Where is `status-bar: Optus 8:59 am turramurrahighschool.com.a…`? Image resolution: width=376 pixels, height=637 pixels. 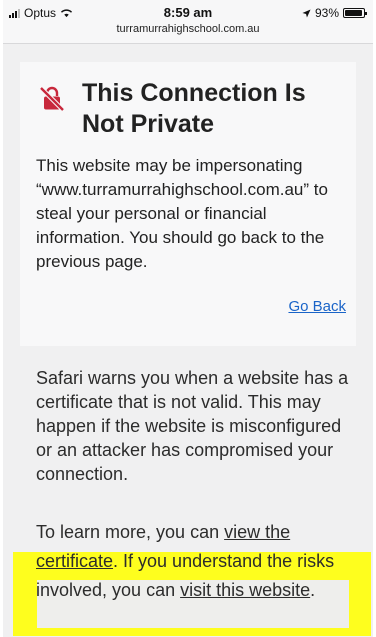 status-bar: Optus 8:59 am turramurrahighschool.com.a… is located at coordinates (188, 22).